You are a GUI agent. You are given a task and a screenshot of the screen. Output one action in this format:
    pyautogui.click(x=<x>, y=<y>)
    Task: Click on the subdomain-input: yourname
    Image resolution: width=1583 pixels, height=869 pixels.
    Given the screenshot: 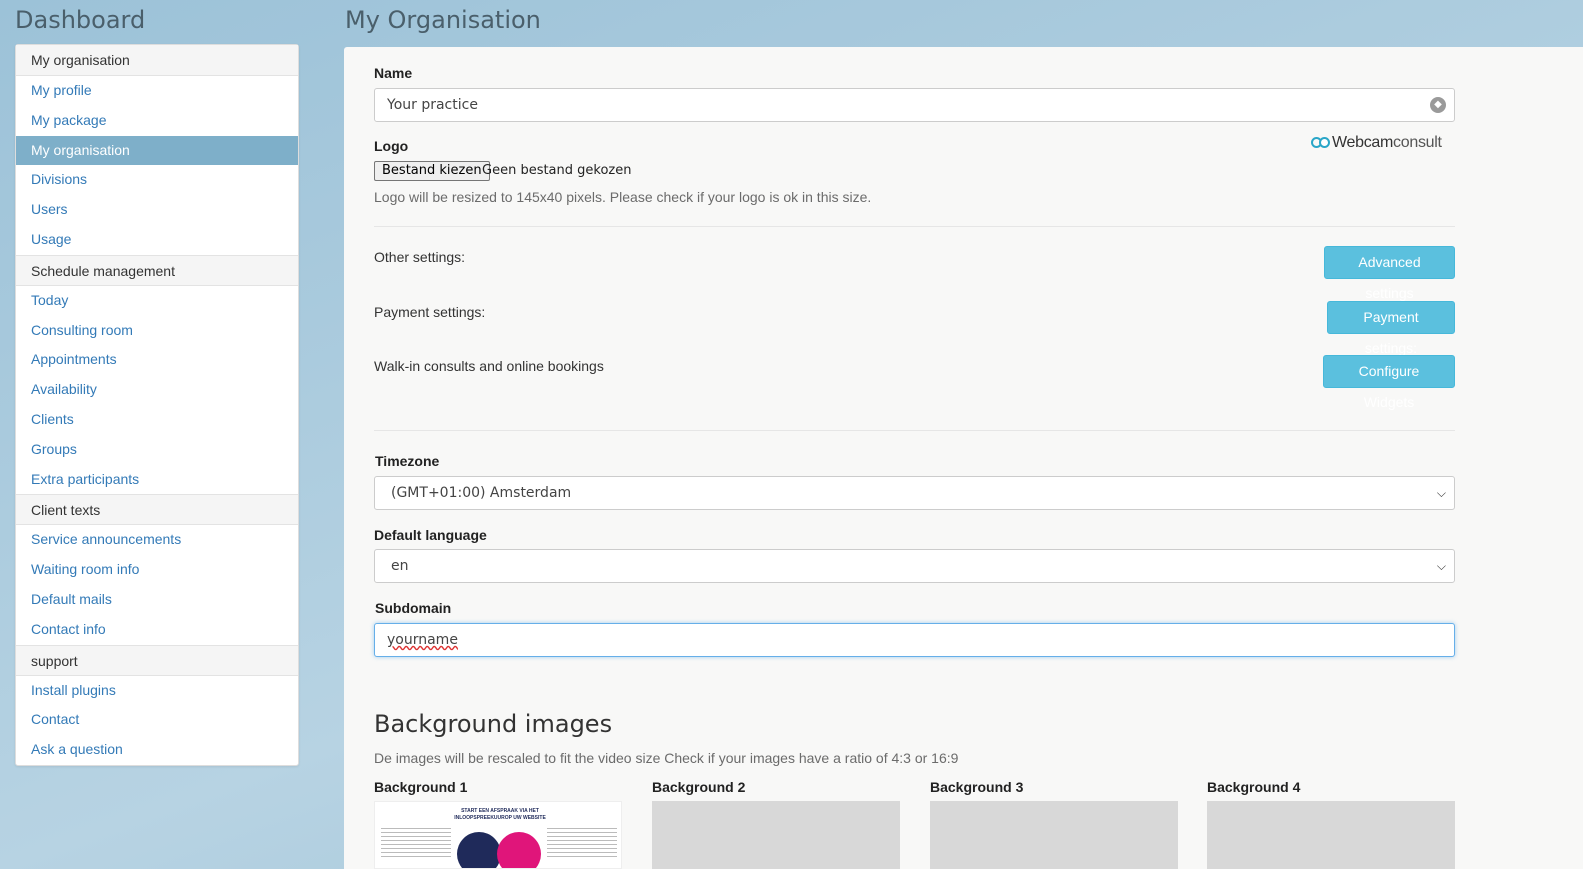 What is the action you would take?
    pyautogui.click(x=914, y=640)
    